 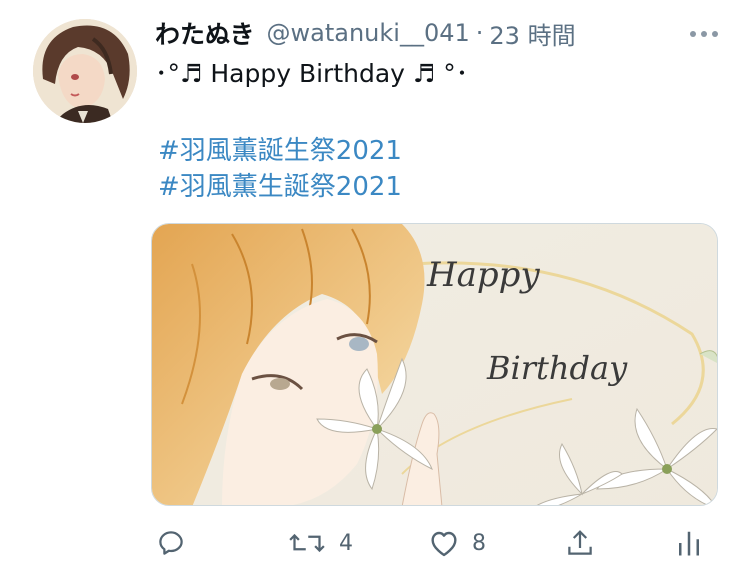 I want to click on like-count: 8, so click(x=479, y=543).